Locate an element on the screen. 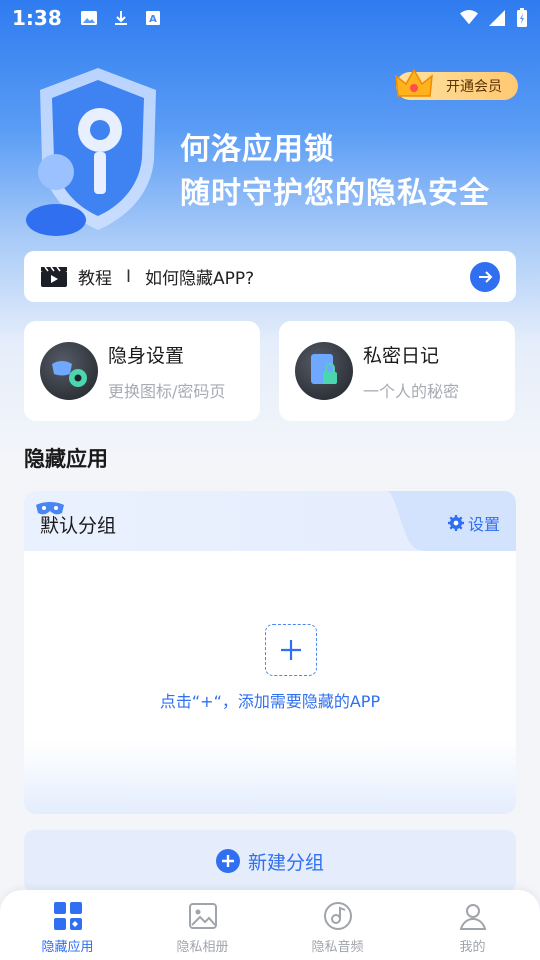 The width and height of the screenshot is (540, 960). hero-title-line2: 随时守护您的隐私安全 is located at coordinates (335, 193).